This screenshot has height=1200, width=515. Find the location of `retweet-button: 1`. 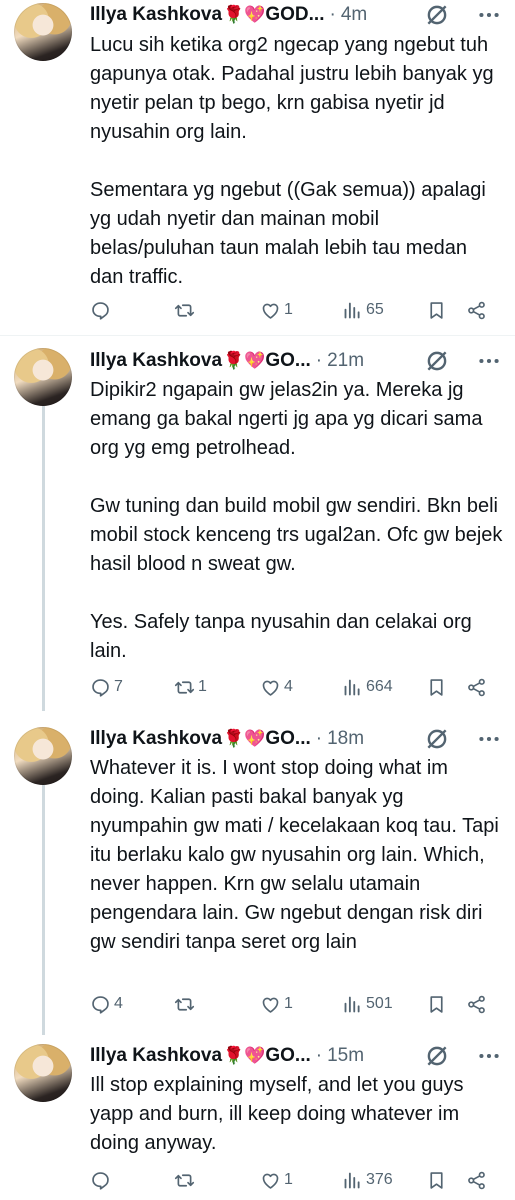

retweet-button: 1 is located at coordinates (190, 687).